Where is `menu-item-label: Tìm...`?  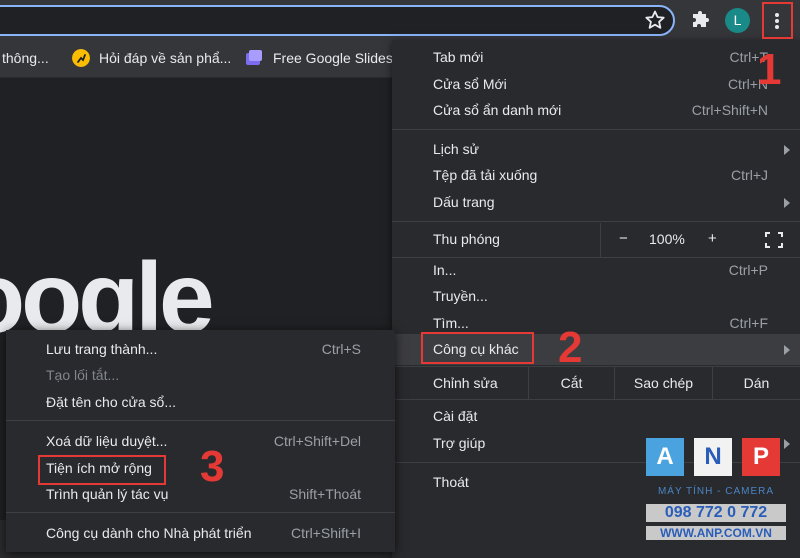
menu-item-label: Tìm... is located at coordinates (451, 323).